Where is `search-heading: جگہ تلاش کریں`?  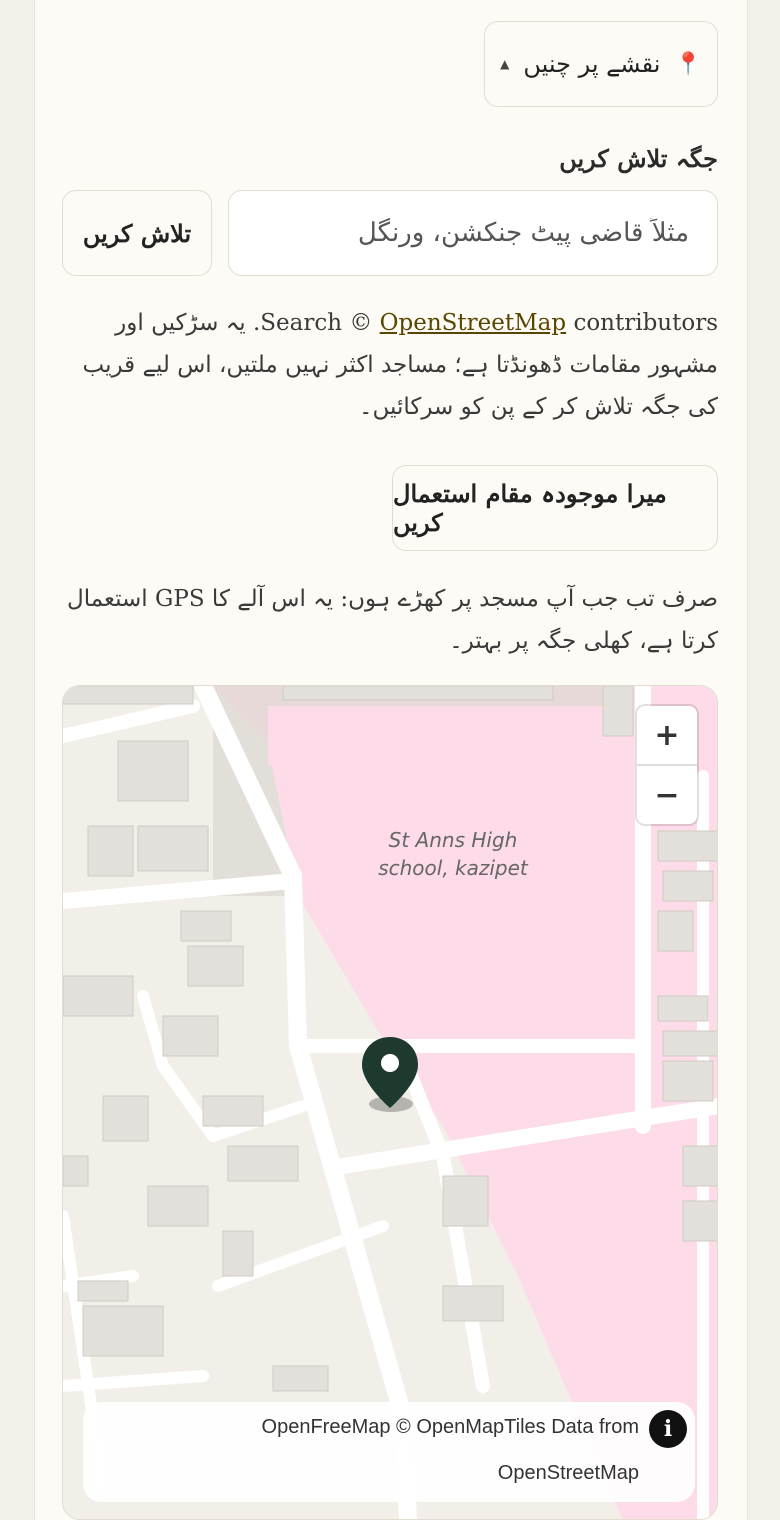
search-heading: جگہ تلاش کریں is located at coordinates (638, 158).